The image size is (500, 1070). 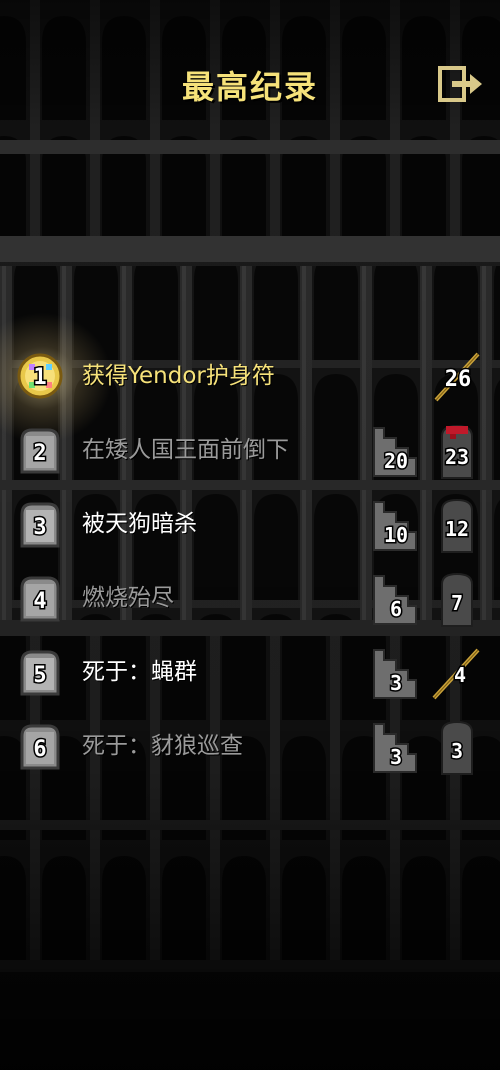 What do you see at coordinates (185, 450) in the screenshot?
I see `record-description: 在矮人国王面前倒下` at bounding box center [185, 450].